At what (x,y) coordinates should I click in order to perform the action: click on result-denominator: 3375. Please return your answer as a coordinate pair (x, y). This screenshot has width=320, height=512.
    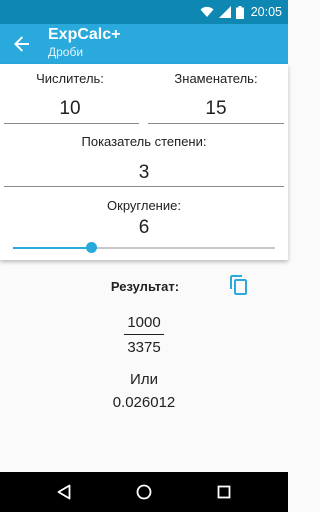
    Looking at the image, I should click on (144, 347).